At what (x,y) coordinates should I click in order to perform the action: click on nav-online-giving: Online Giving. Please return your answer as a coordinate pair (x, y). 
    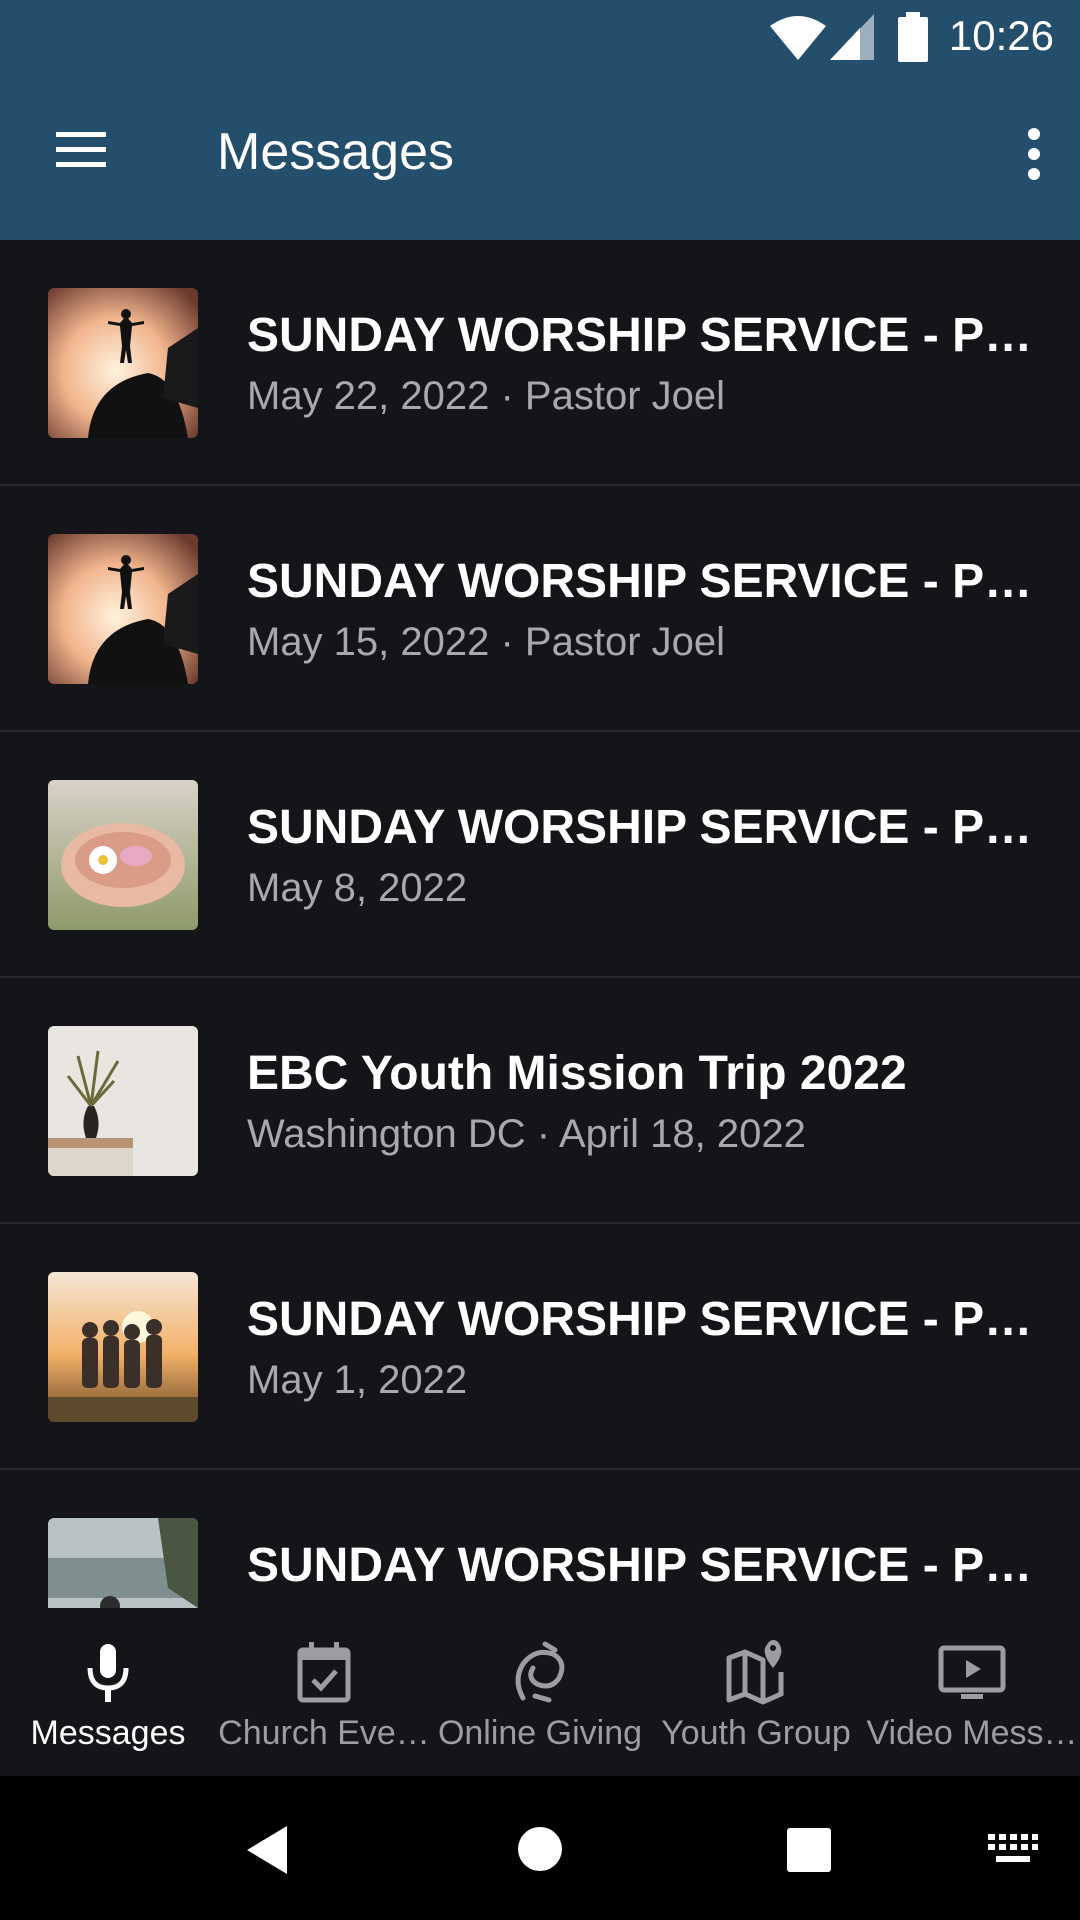
    Looking at the image, I should click on (540, 1692).